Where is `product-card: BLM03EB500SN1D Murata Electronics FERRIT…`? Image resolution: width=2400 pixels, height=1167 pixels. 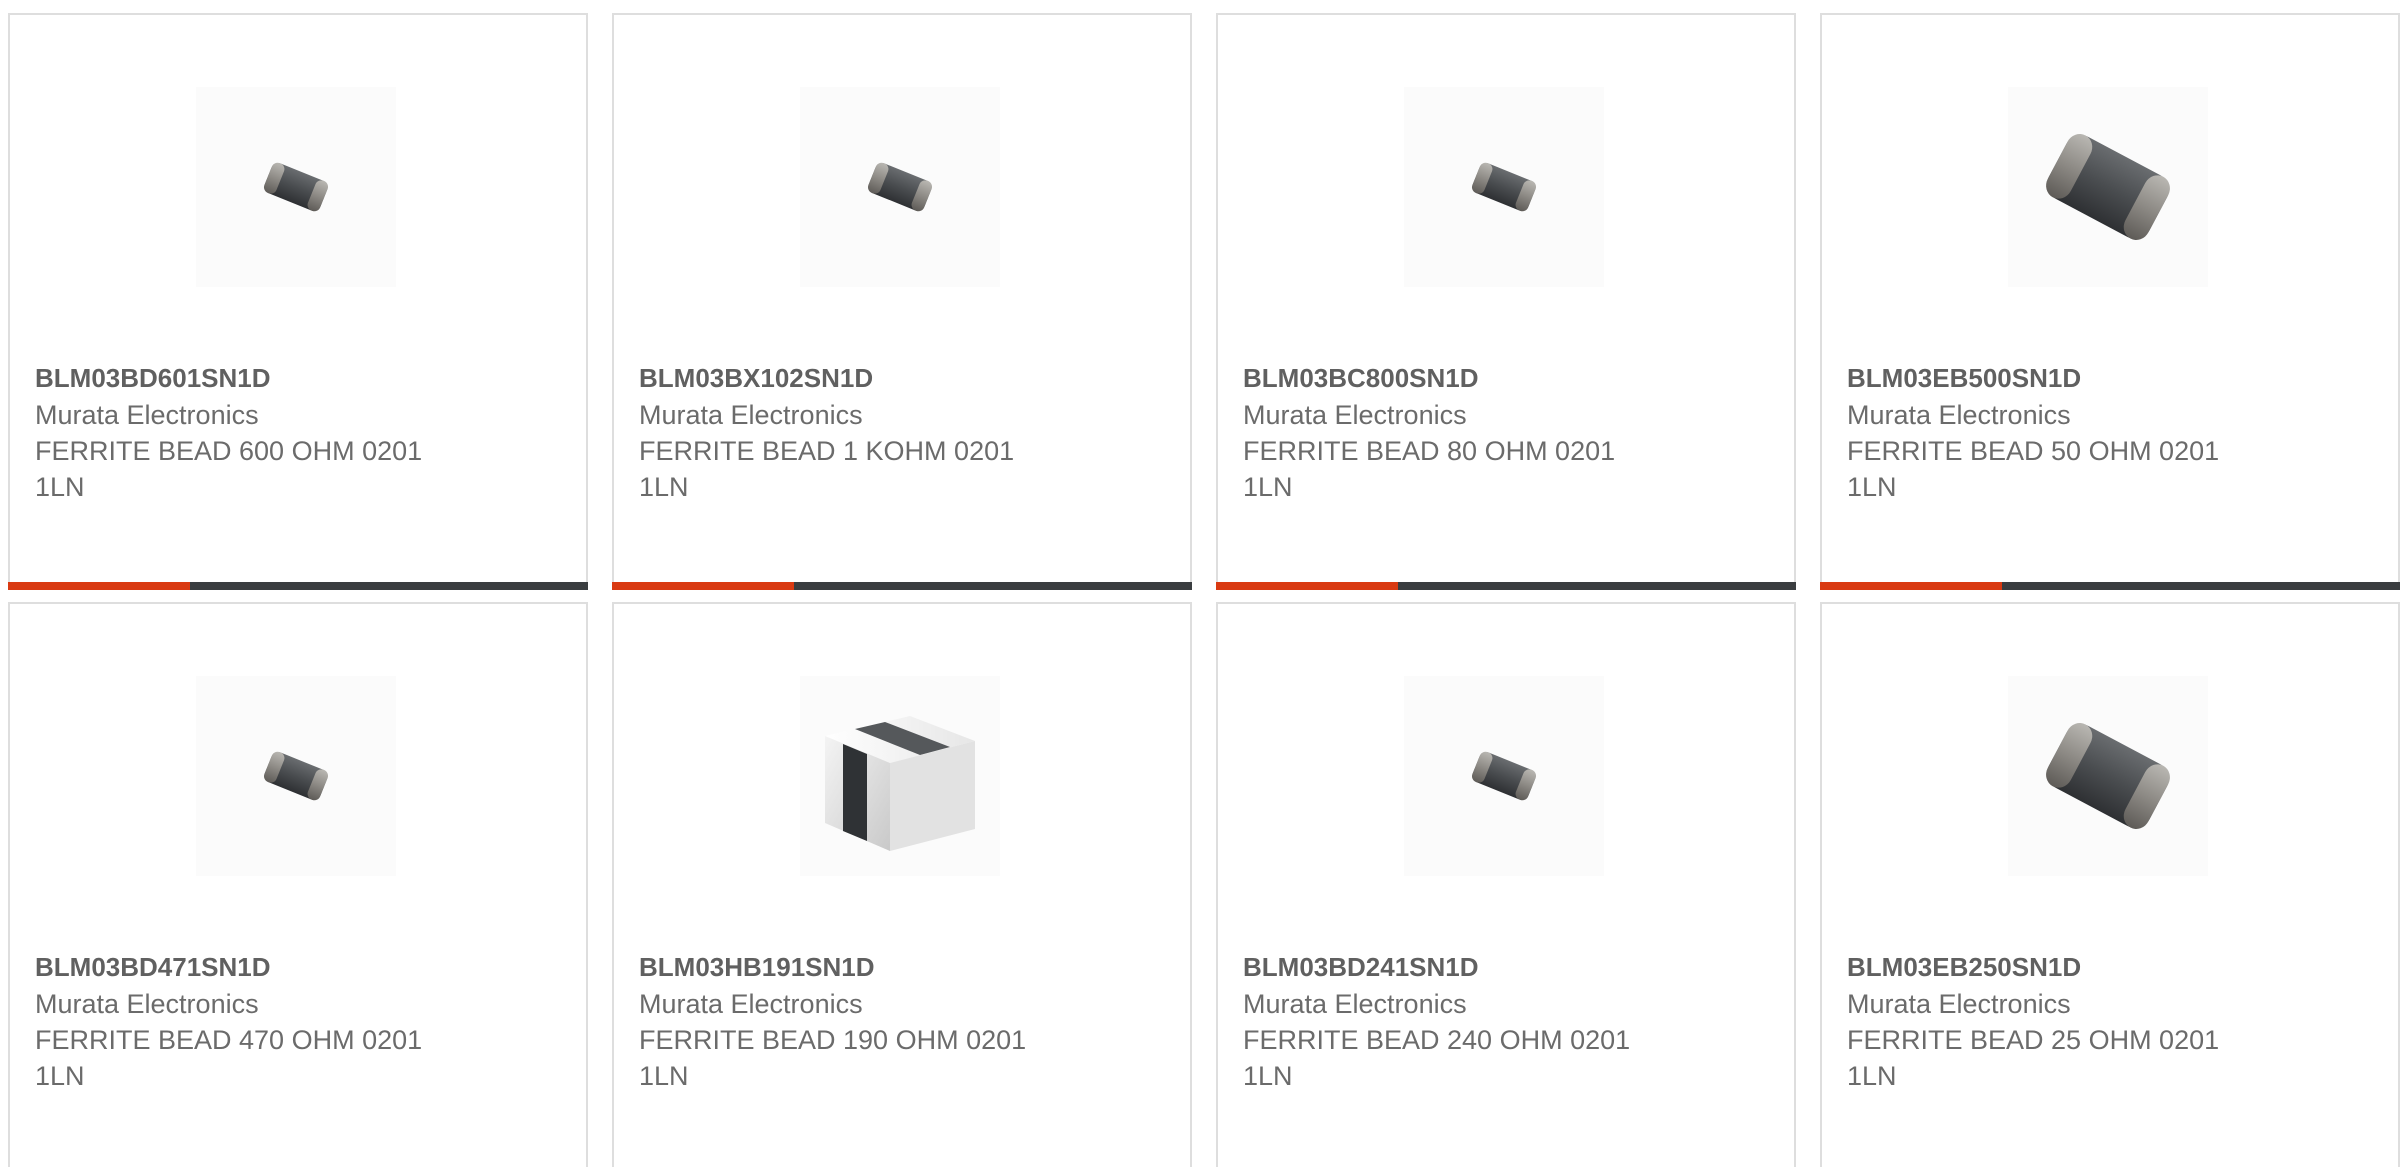
product-card: BLM03EB500SN1D Murata Electronics FERRIT… is located at coordinates (2110, 301).